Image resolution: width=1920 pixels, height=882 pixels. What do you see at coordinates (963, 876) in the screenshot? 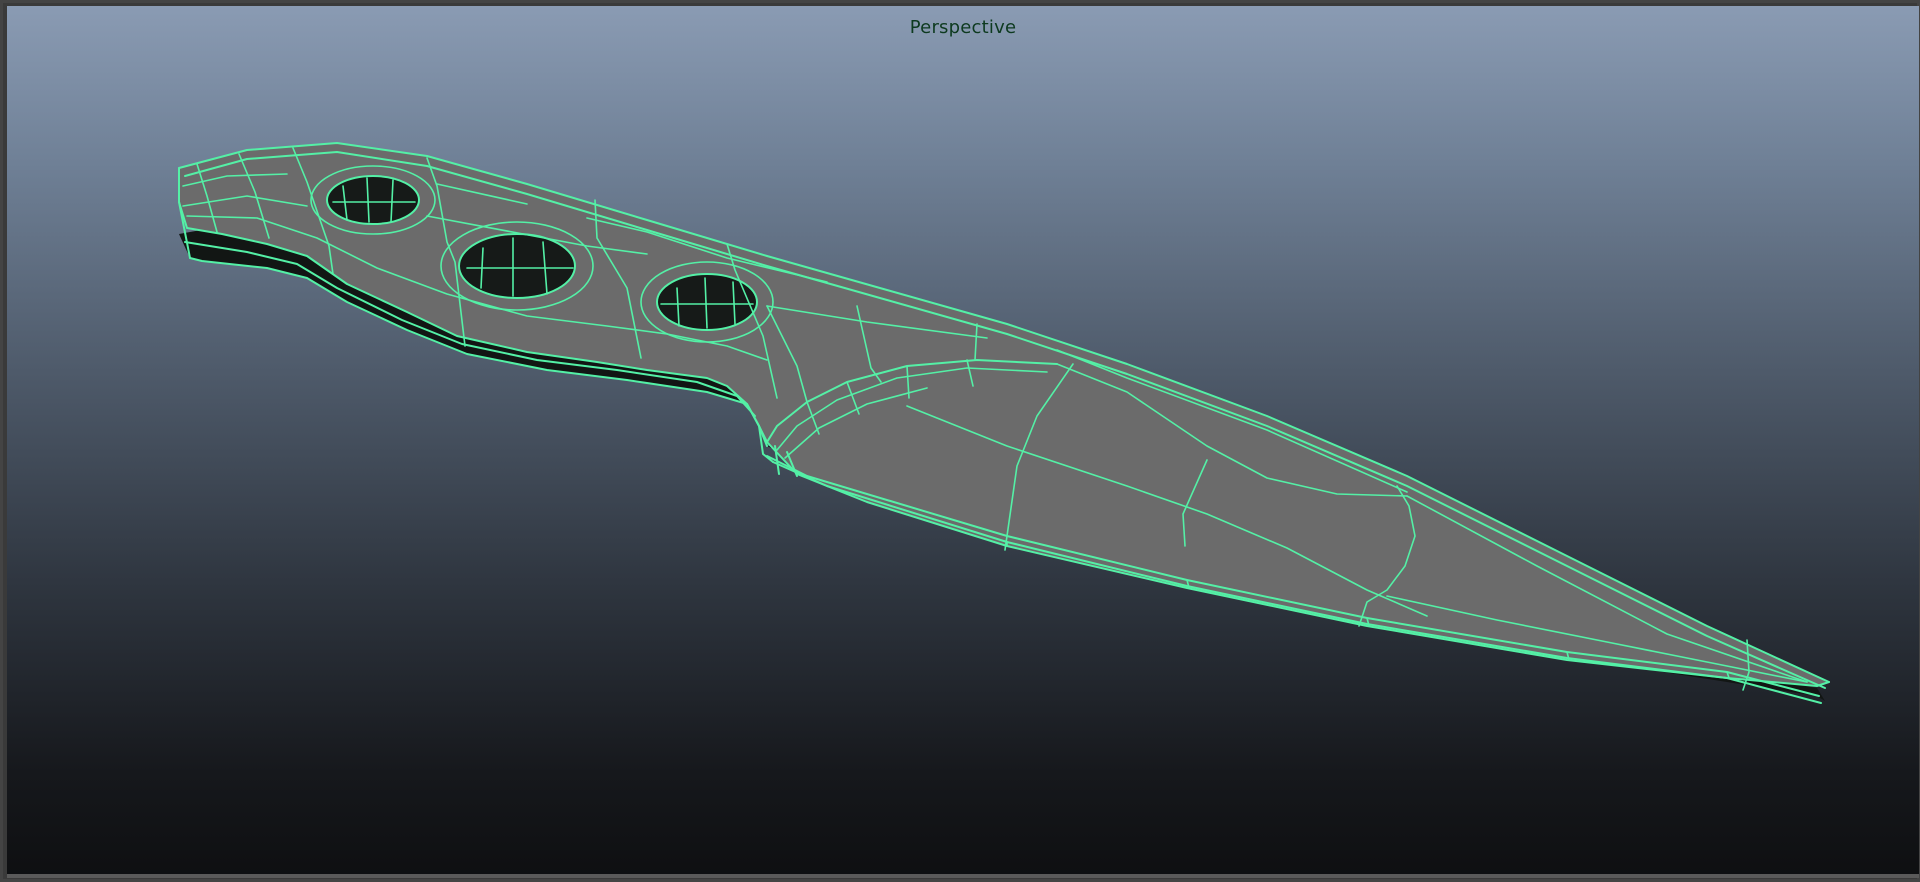
I see `viewport-bottom-edge` at bounding box center [963, 876].